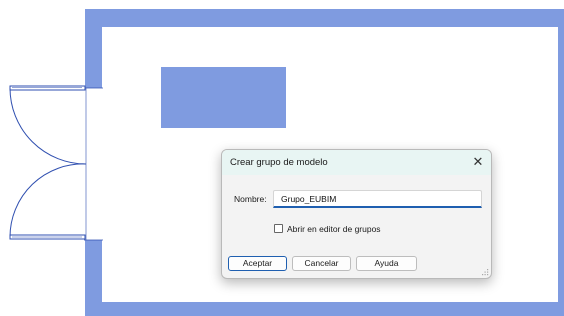  I want to click on double-door, so click(48, 162).